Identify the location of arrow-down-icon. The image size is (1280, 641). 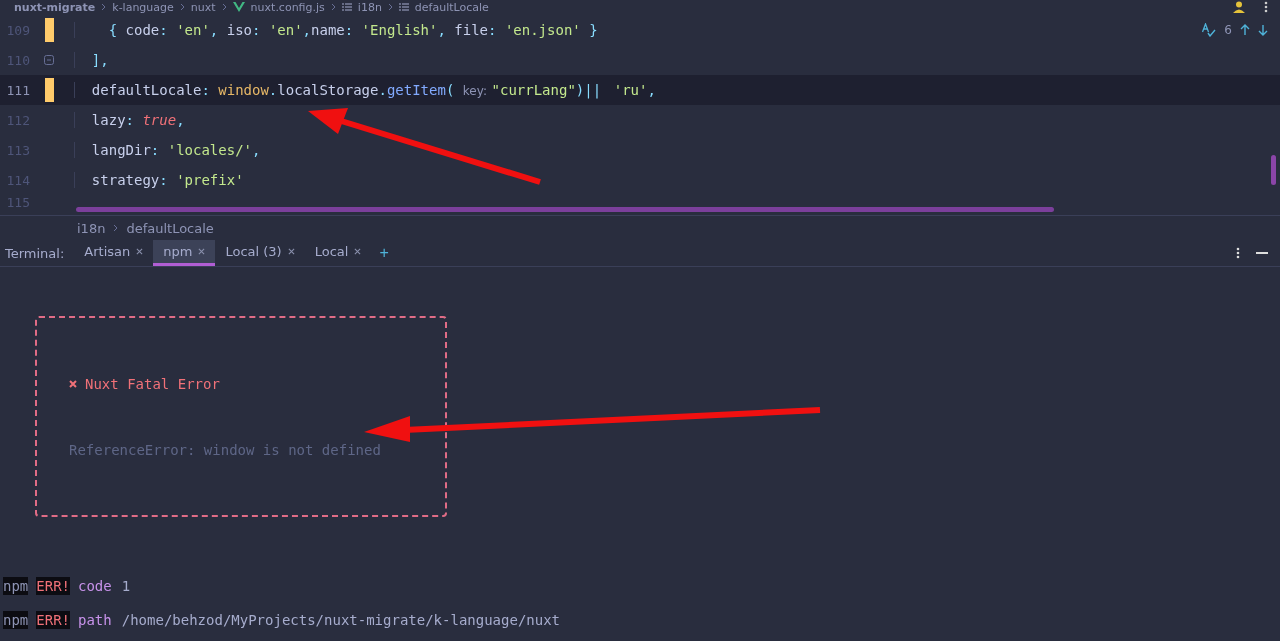
(1263, 30).